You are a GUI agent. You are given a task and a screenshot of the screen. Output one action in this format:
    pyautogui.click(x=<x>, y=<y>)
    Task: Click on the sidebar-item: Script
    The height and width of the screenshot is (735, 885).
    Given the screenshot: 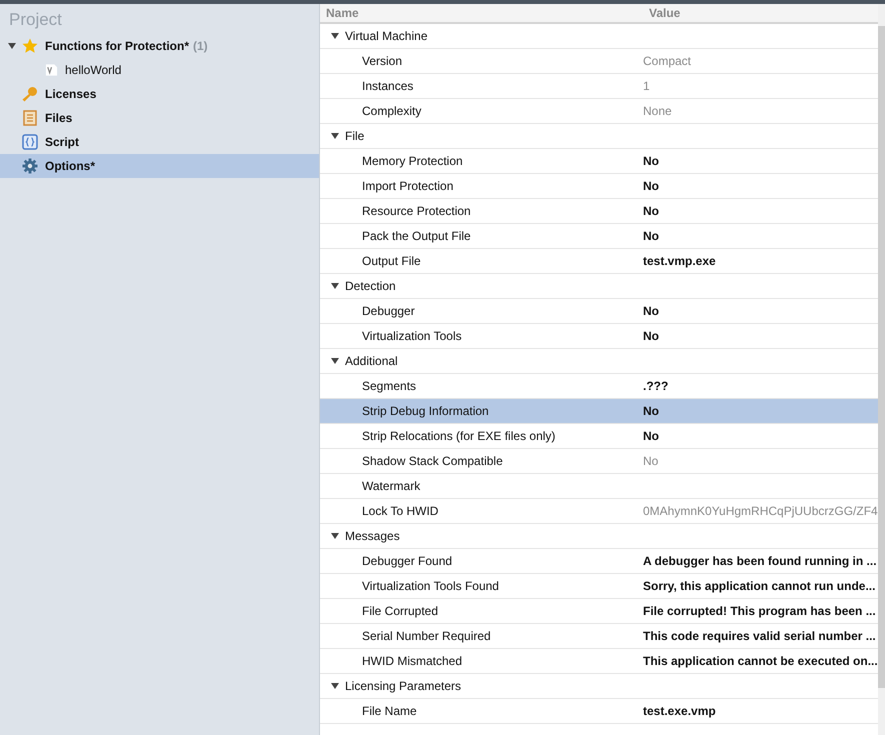 What is the action you would take?
    pyautogui.click(x=159, y=142)
    